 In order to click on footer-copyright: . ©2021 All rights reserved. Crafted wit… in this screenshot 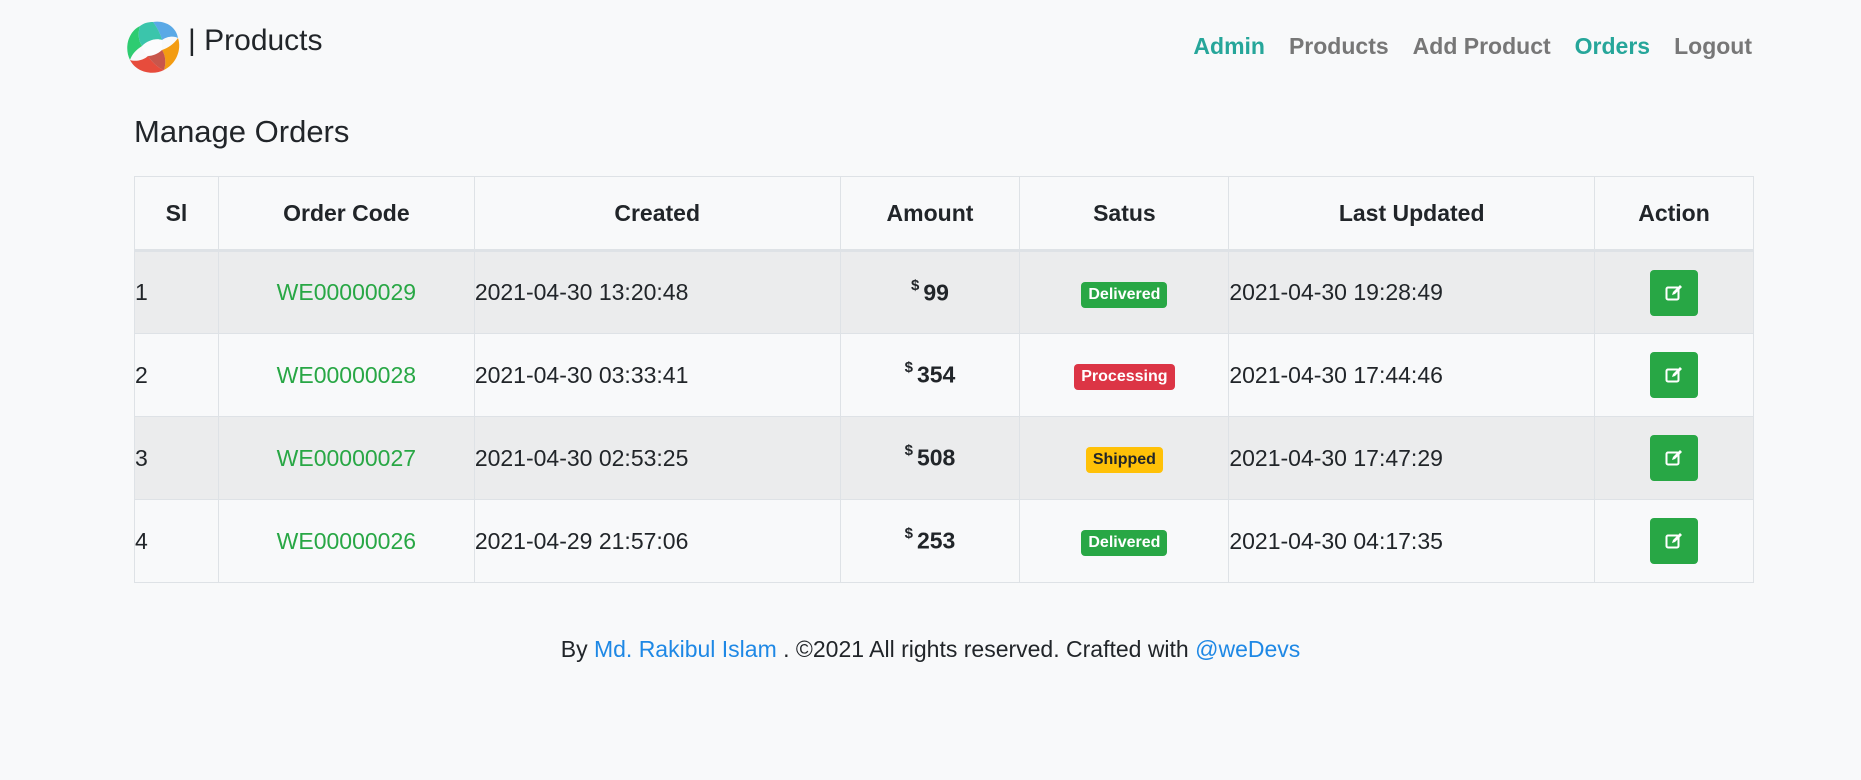, I will do `click(986, 649)`.